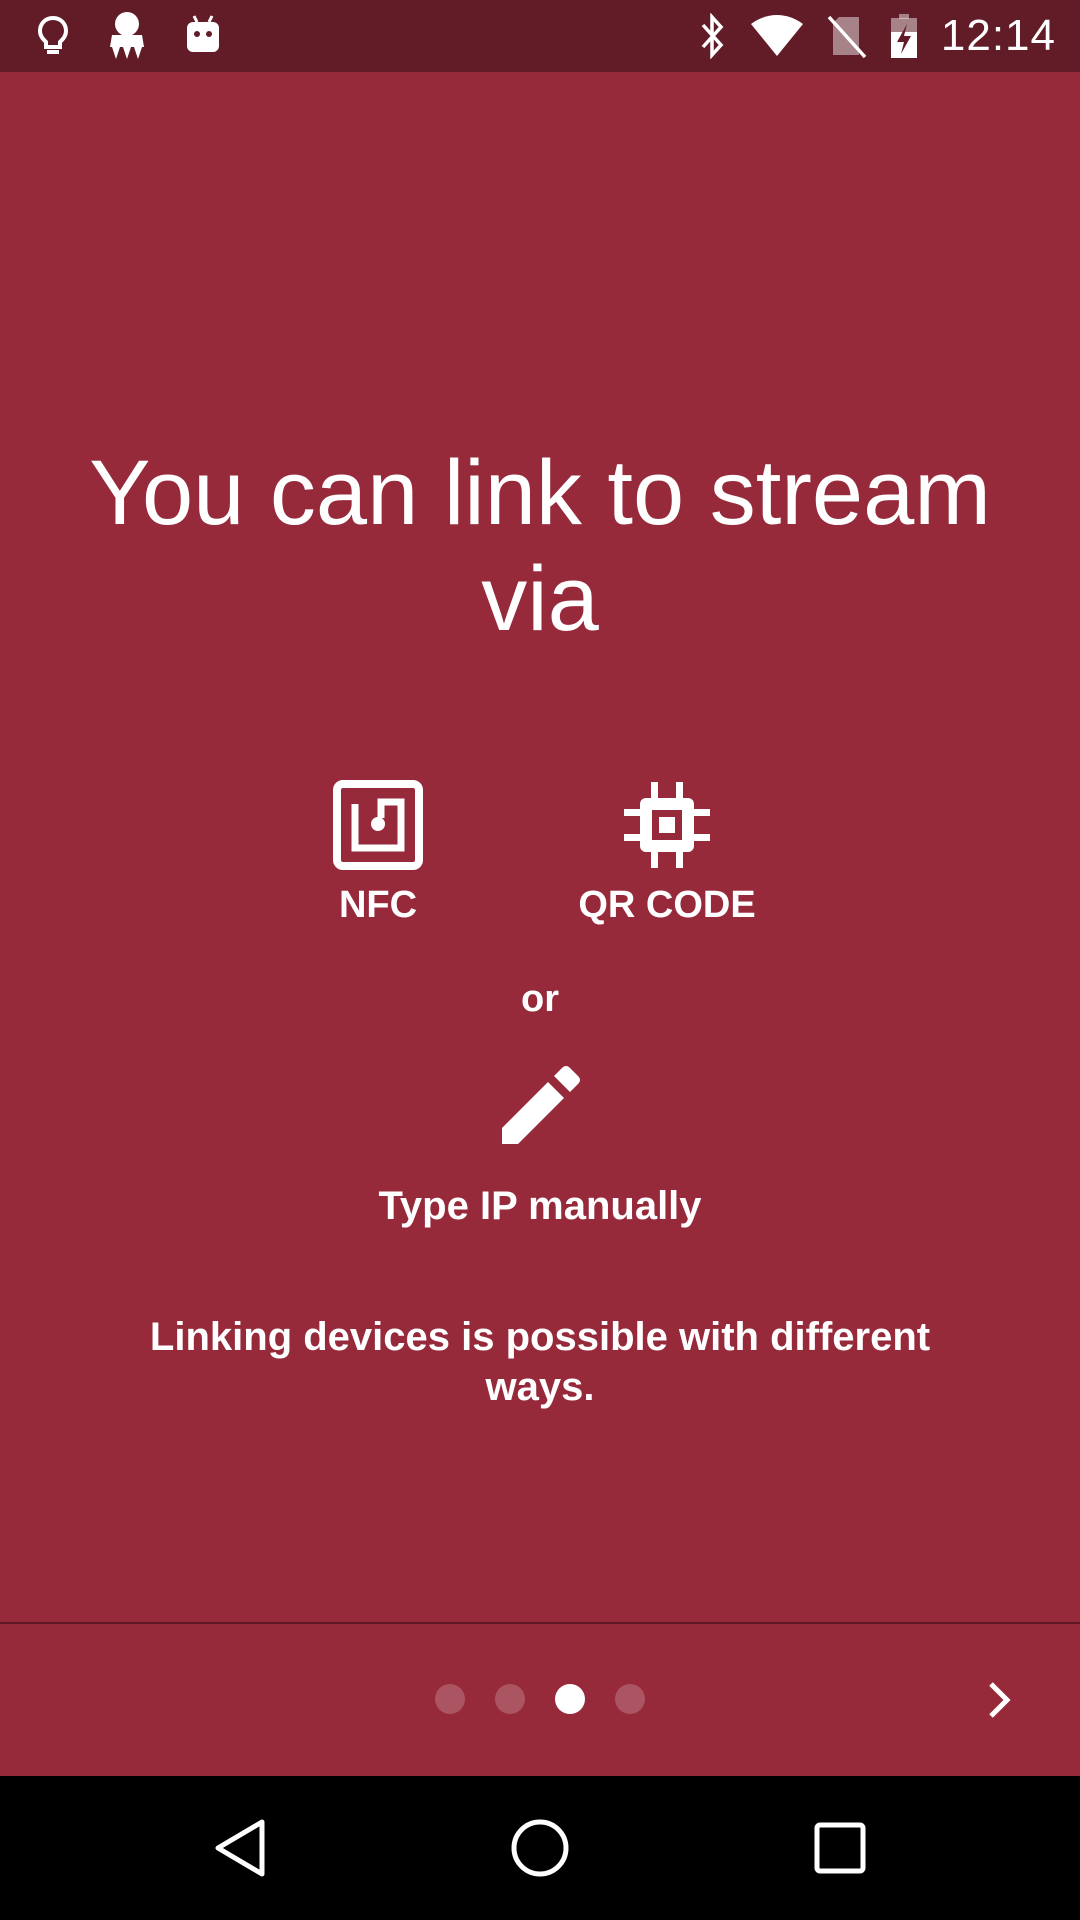  Describe the element at coordinates (847, 37) in the screenshot. I see `no-sim-icon` at that location.